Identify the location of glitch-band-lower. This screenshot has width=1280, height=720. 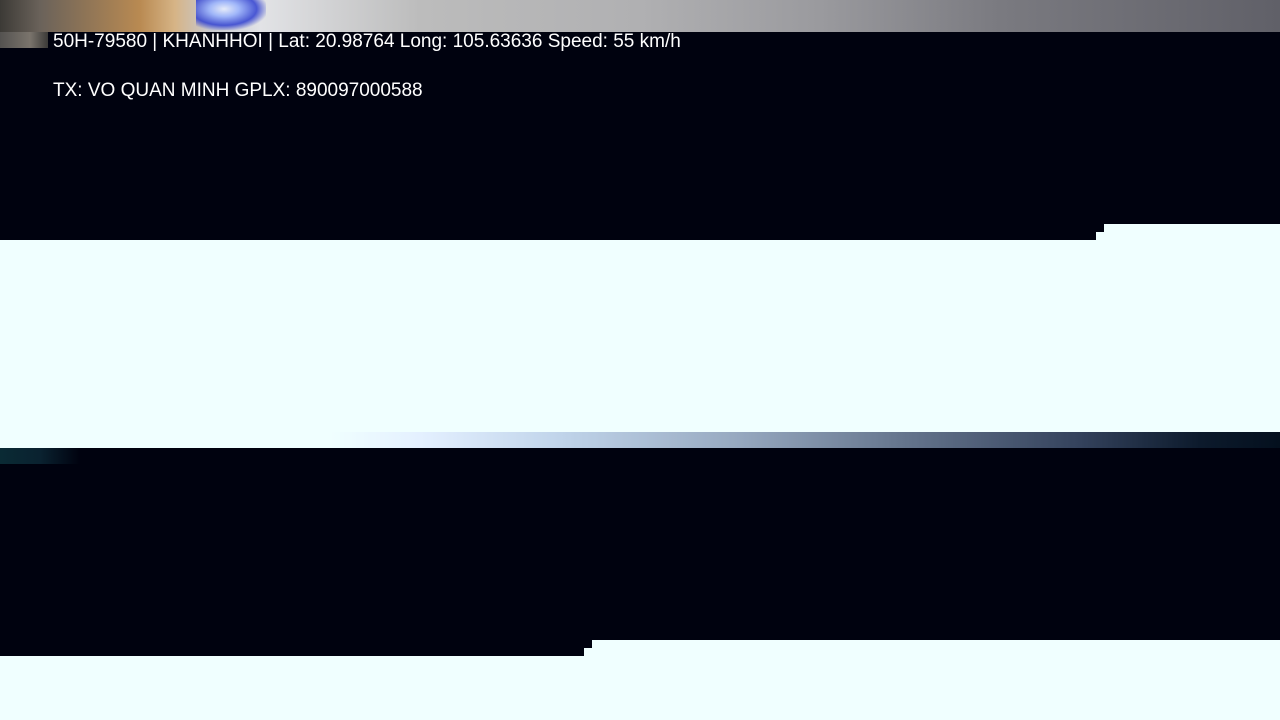
(640, 688).